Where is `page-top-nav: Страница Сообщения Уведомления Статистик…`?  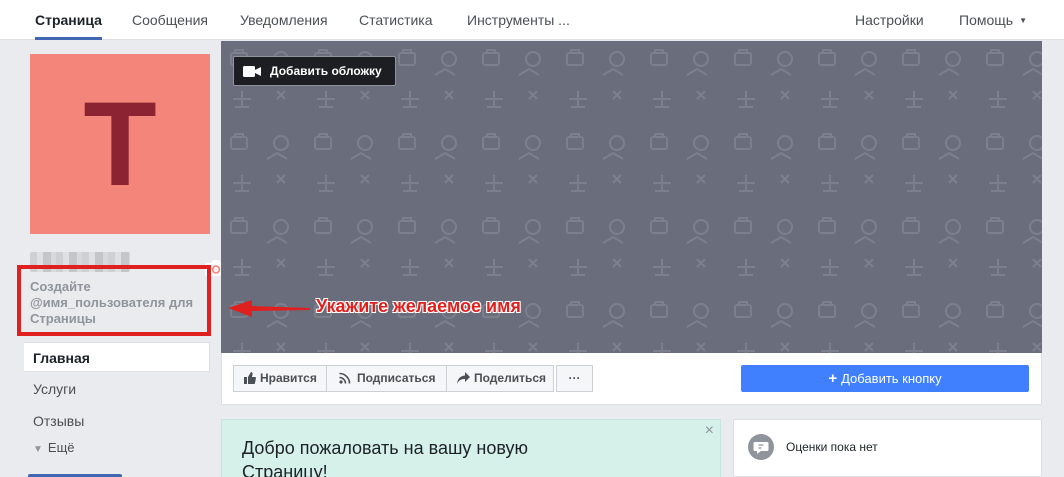
page-top-nav: Страница Сообщения Уведомления Статистик… is located at coordinates (532, 20).